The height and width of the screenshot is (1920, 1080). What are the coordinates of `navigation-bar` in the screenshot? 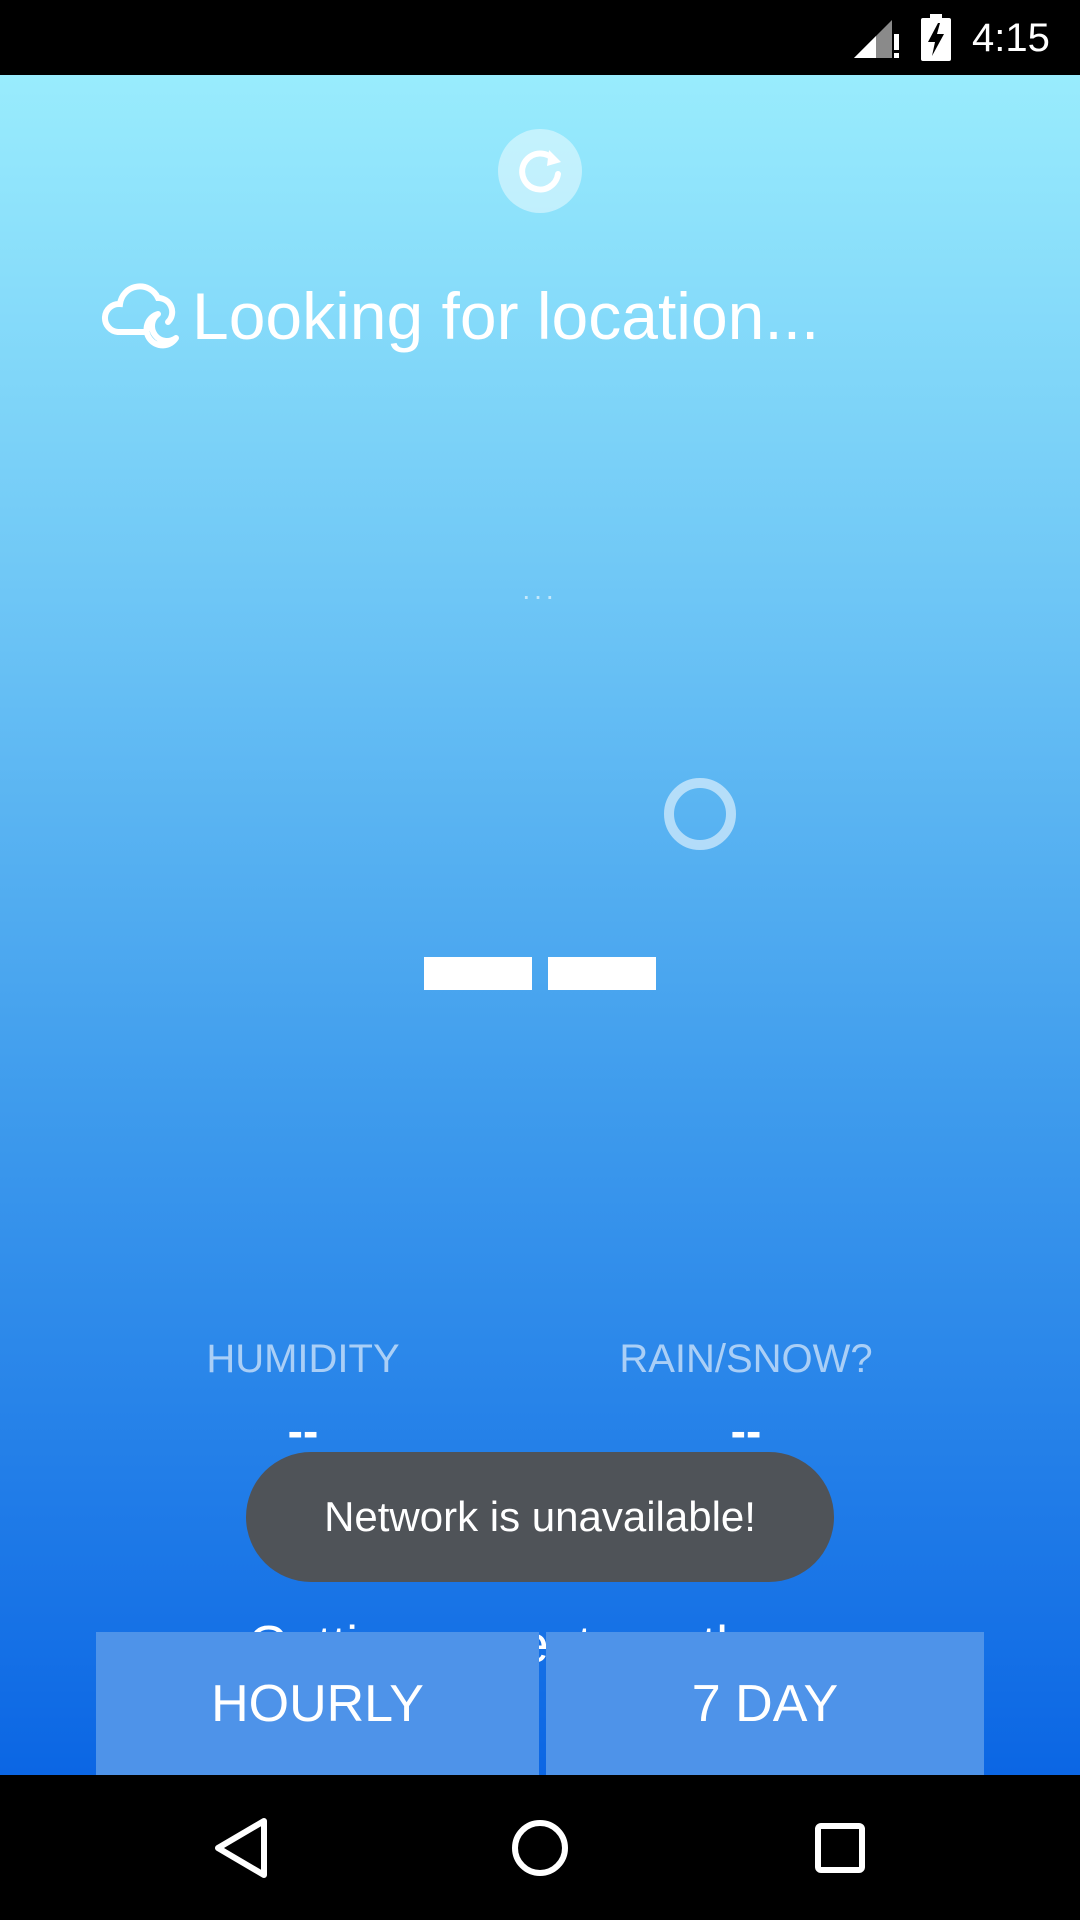 It's located at (540, 1847).